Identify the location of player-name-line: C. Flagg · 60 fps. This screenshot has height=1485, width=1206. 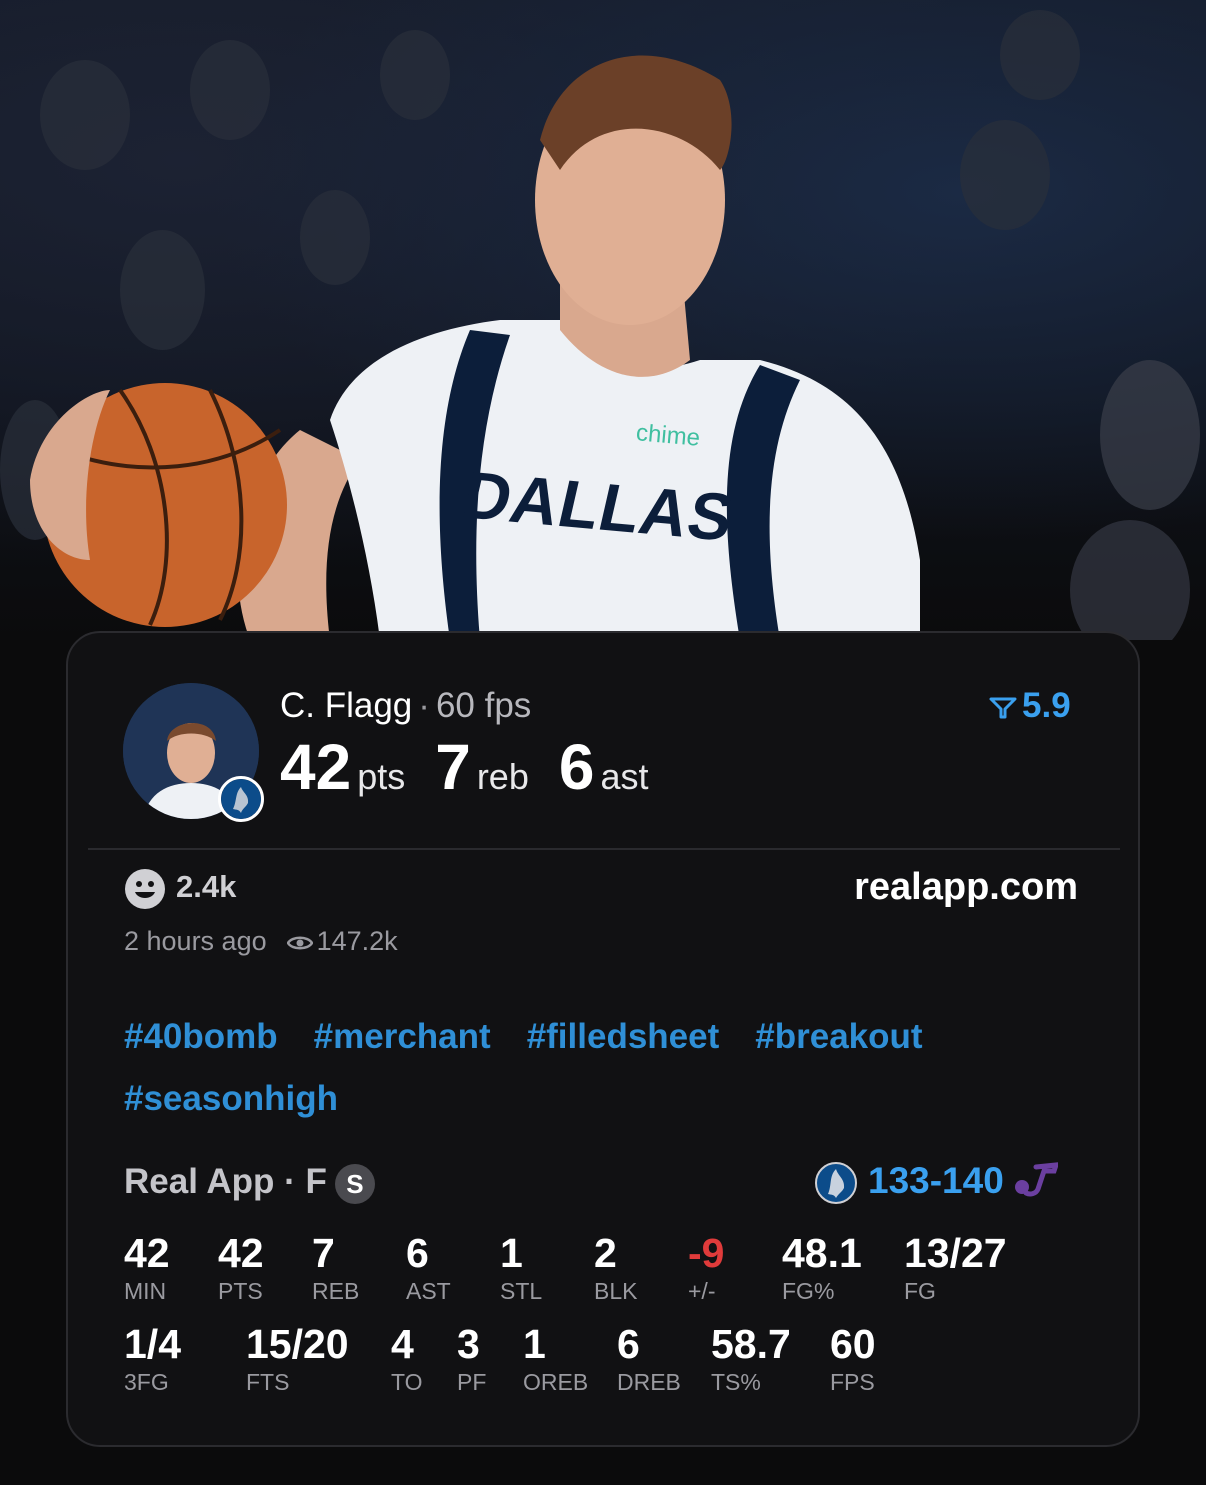
(406, 705).